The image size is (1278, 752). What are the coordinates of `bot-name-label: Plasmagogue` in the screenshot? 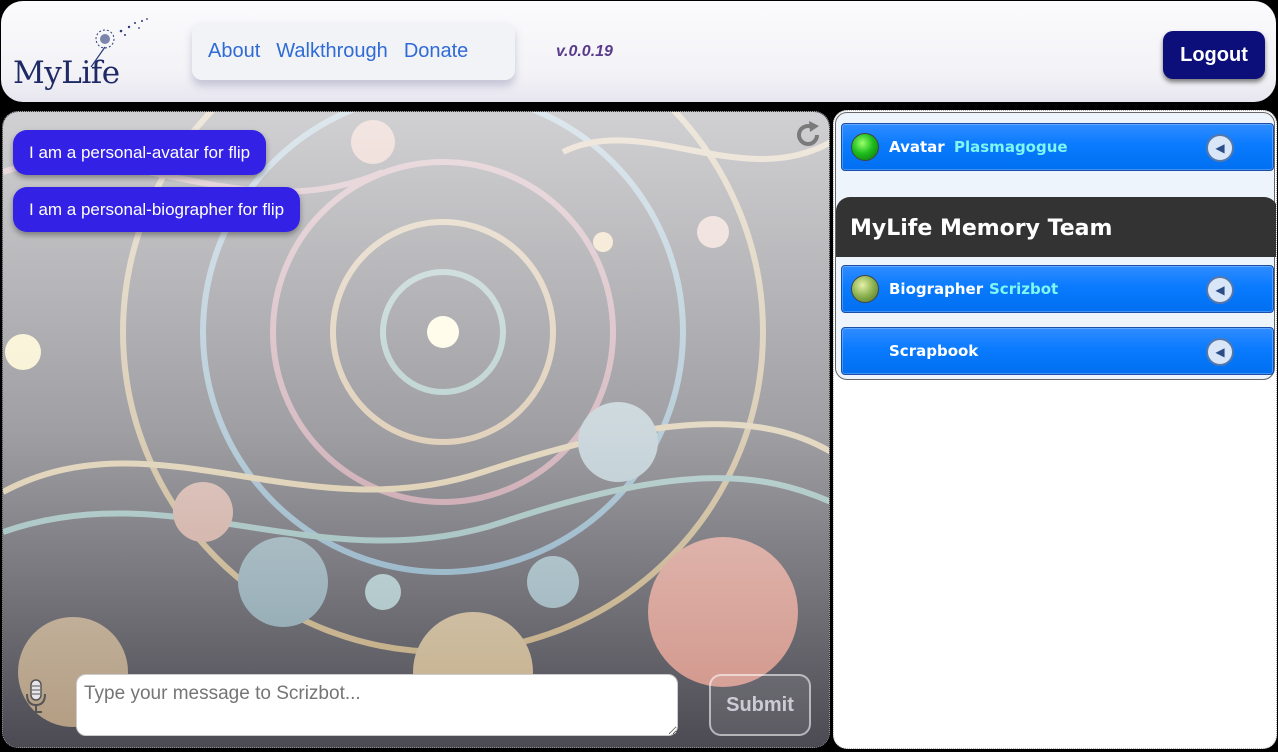 It's located at (1011, 147).